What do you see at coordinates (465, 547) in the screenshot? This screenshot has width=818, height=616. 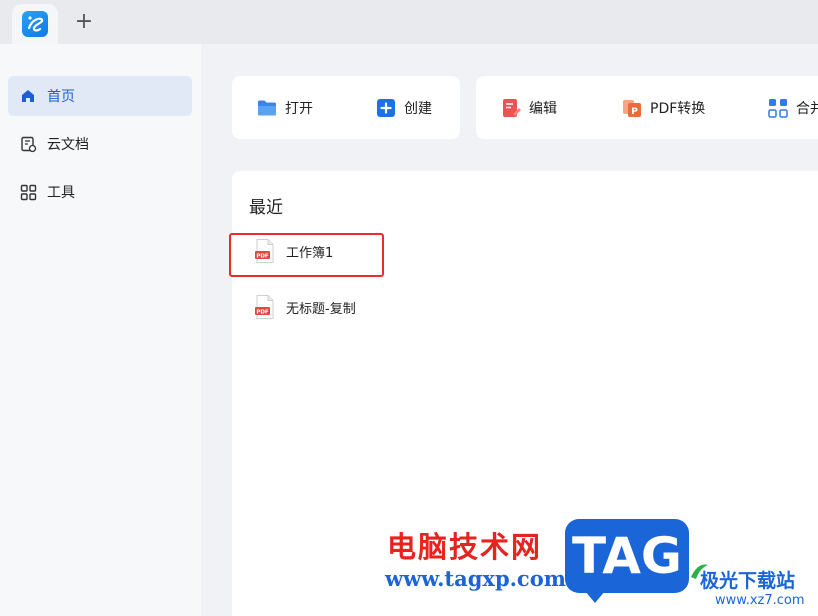 I see `watermark-cn-text: 电脑技术网` at bounding box center [465, 547].